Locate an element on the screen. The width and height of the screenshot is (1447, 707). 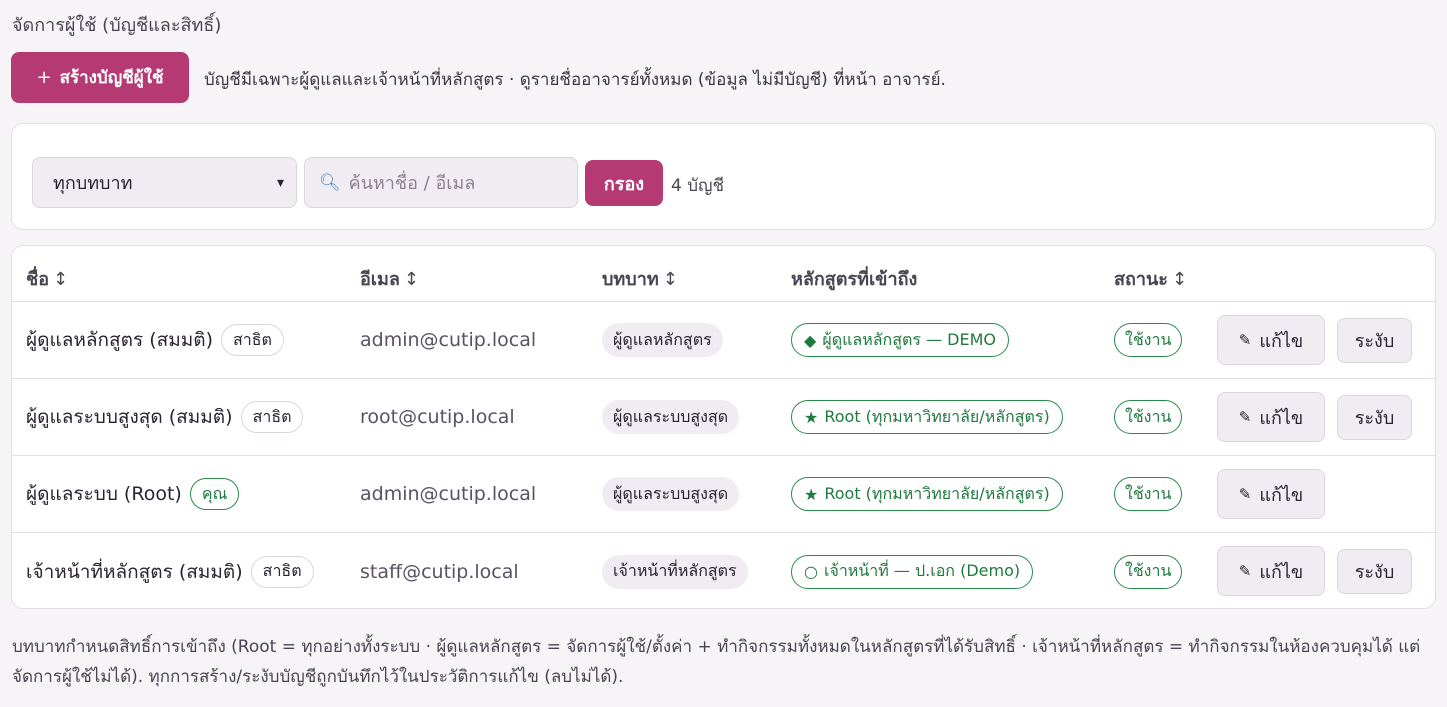
user-email: root@cutip.local is located at coordinates (437, 417).